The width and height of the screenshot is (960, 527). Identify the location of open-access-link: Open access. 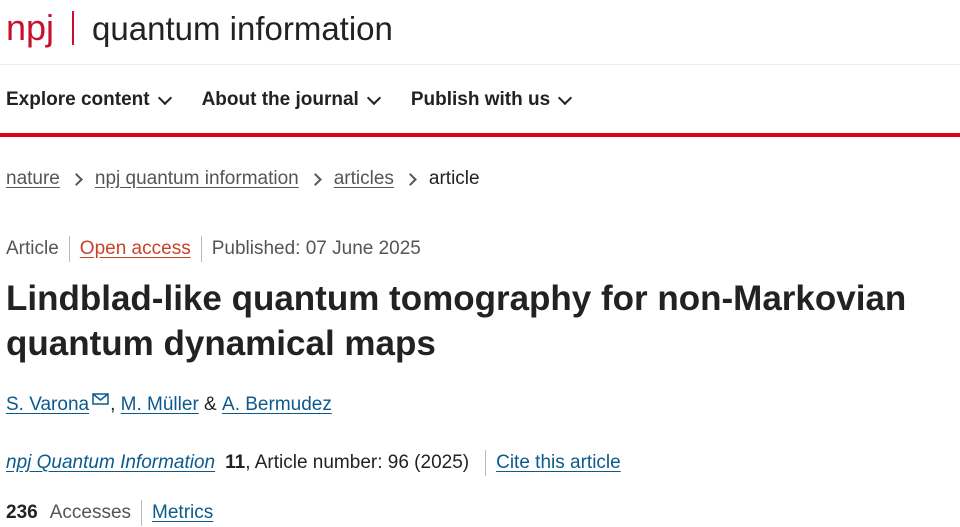
(135, 249).